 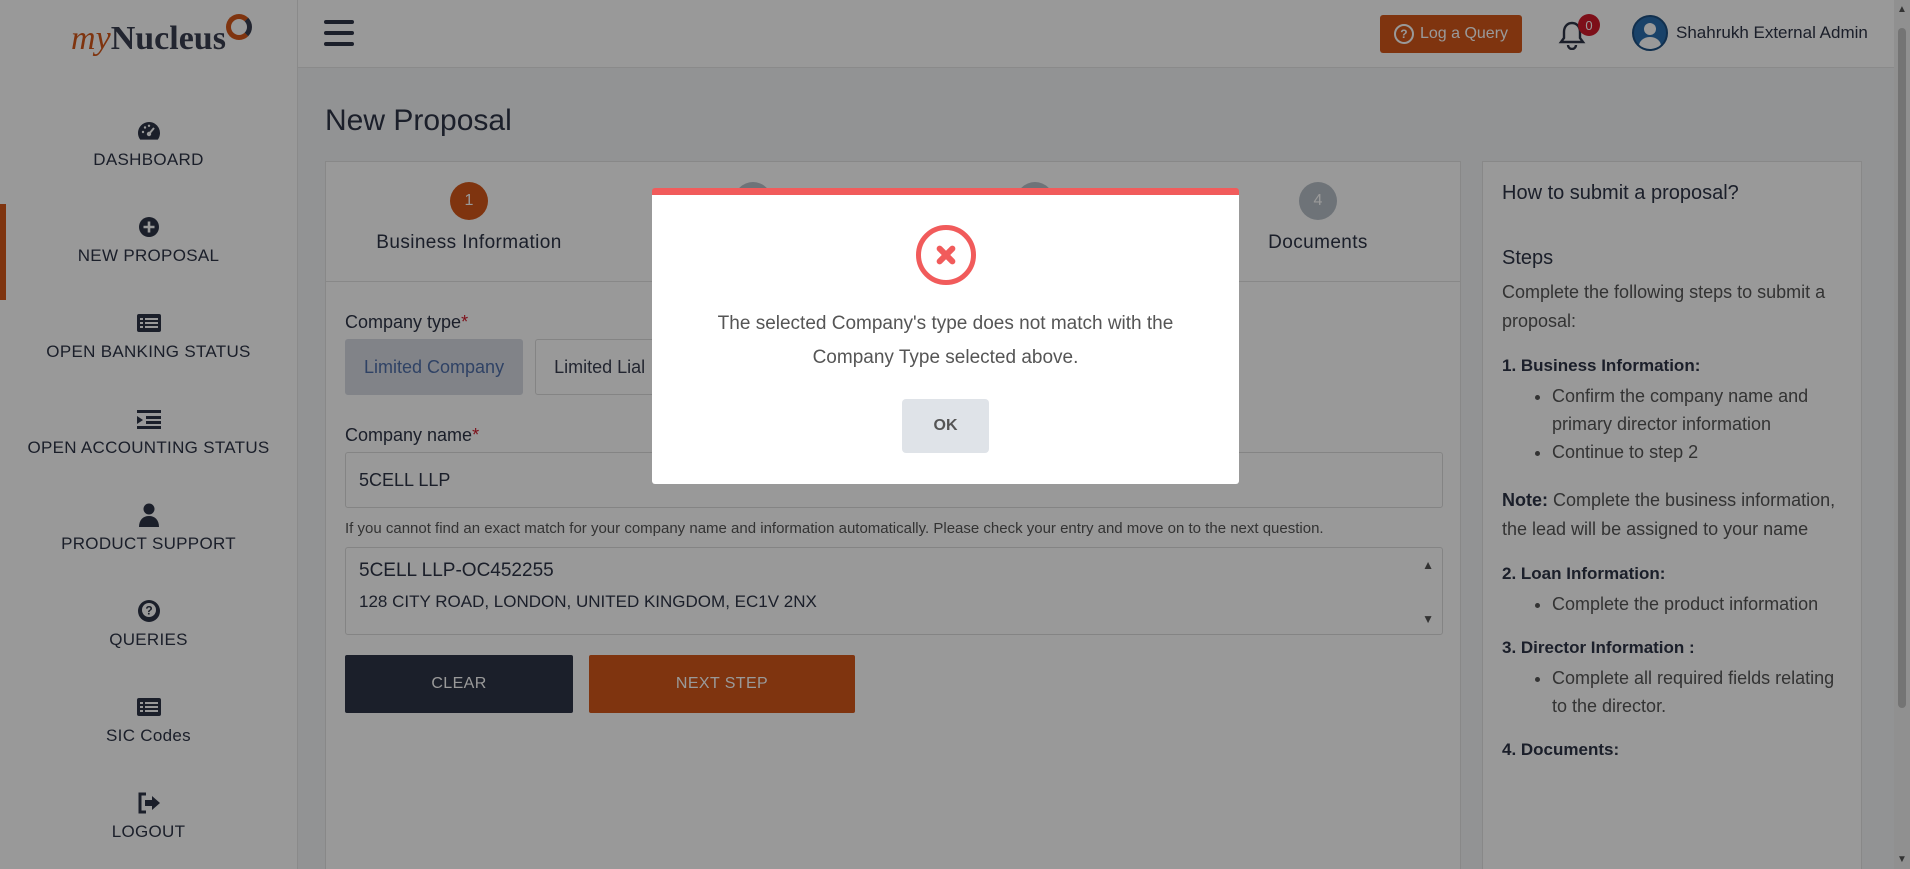 I want to click on error-x-icon, so click(x=945, y=255).